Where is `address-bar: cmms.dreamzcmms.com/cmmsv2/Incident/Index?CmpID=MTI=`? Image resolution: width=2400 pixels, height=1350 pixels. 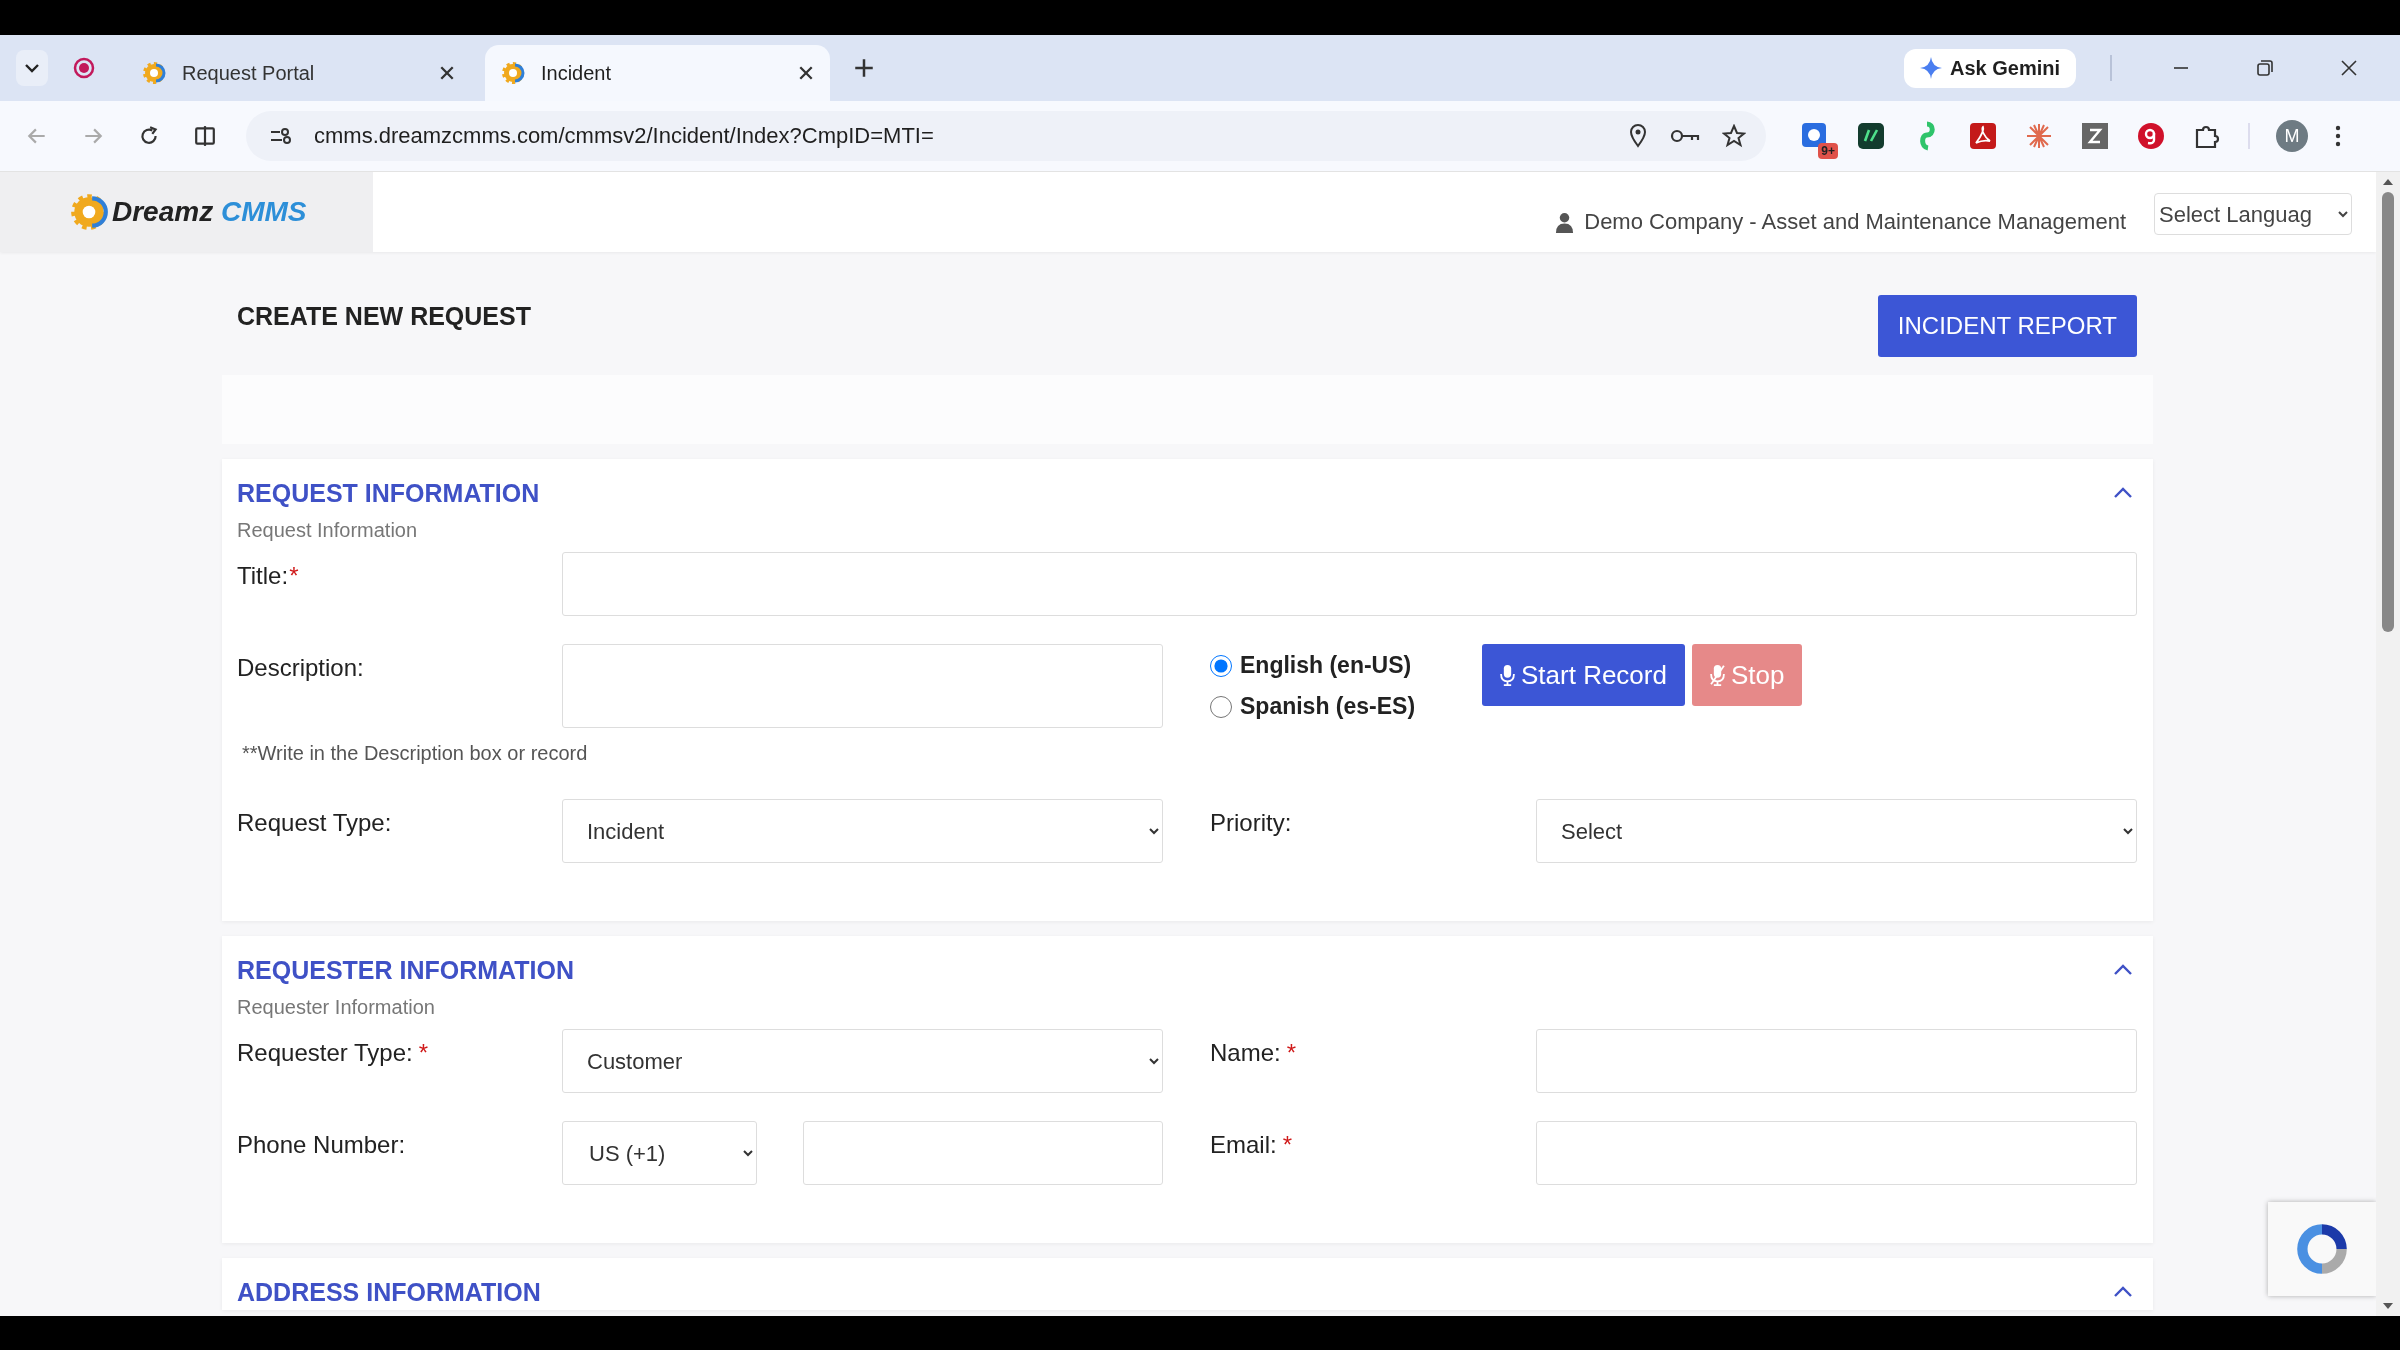
address-bar: cmms.dreamzcmms.com/cmmsv2/Incident/Index?CmpID=MTI= is located at coordinates (1006, 136).